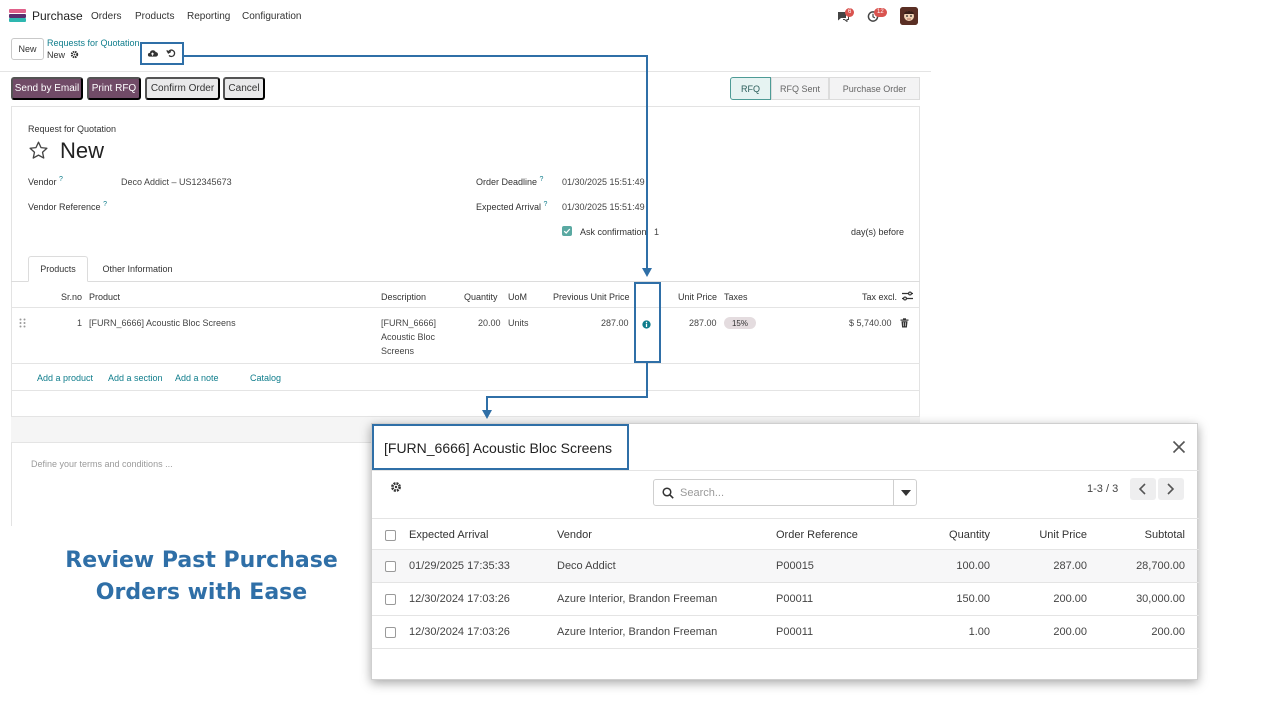 The width and height of the screenshot is (1280, 720). Describe the element at coordinates (703, 323) in the screenshot. I see `line-unit-price: 287.00` at that location.